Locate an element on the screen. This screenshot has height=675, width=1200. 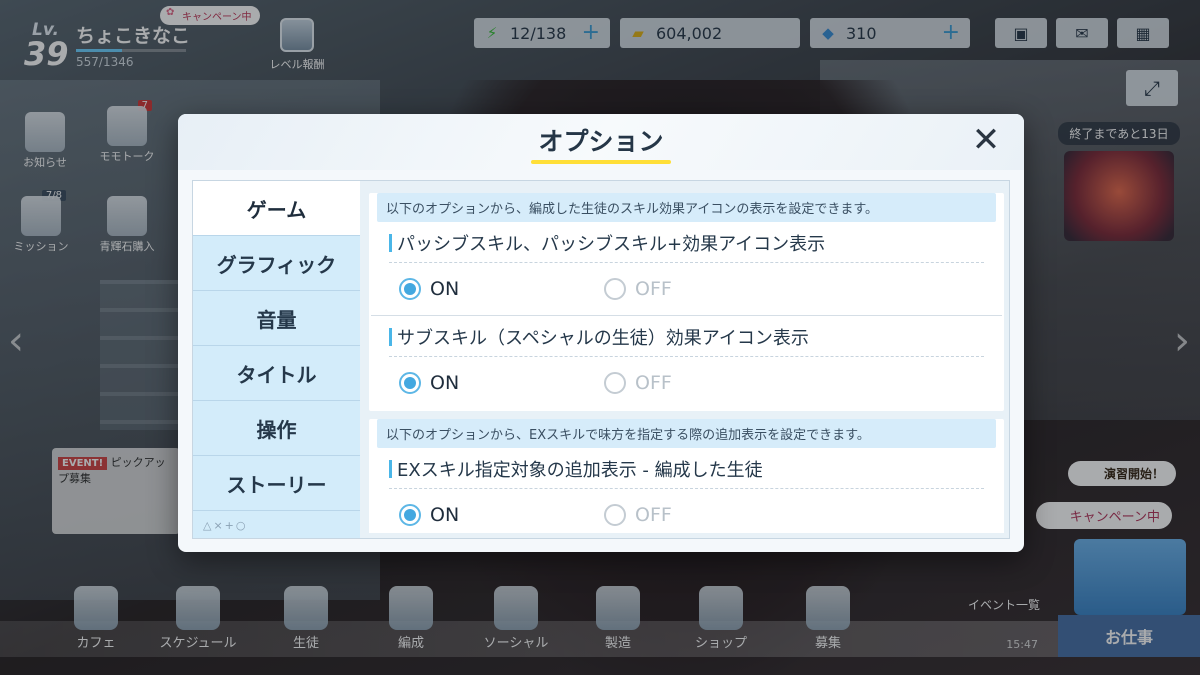
tab-volume: 音量 is located at coordinates (276, 318).